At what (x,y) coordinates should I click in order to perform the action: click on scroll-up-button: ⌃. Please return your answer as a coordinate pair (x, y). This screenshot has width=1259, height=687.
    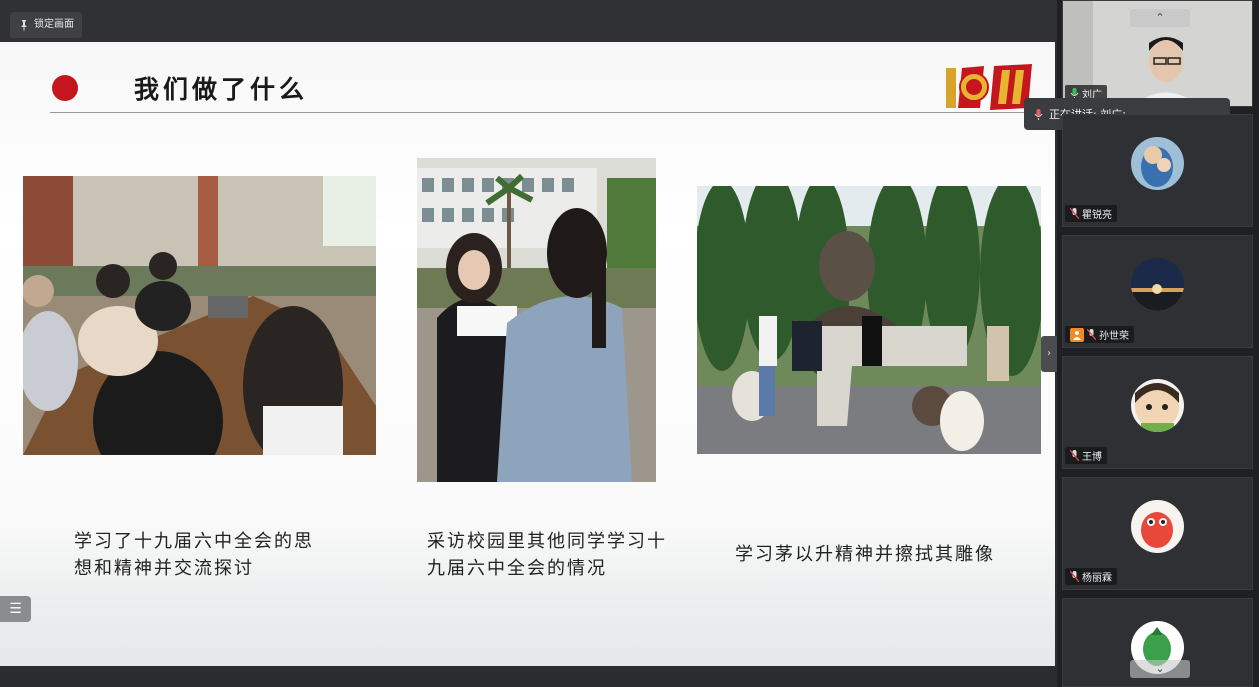
    Looking at the image, I should click on (1160, 18).